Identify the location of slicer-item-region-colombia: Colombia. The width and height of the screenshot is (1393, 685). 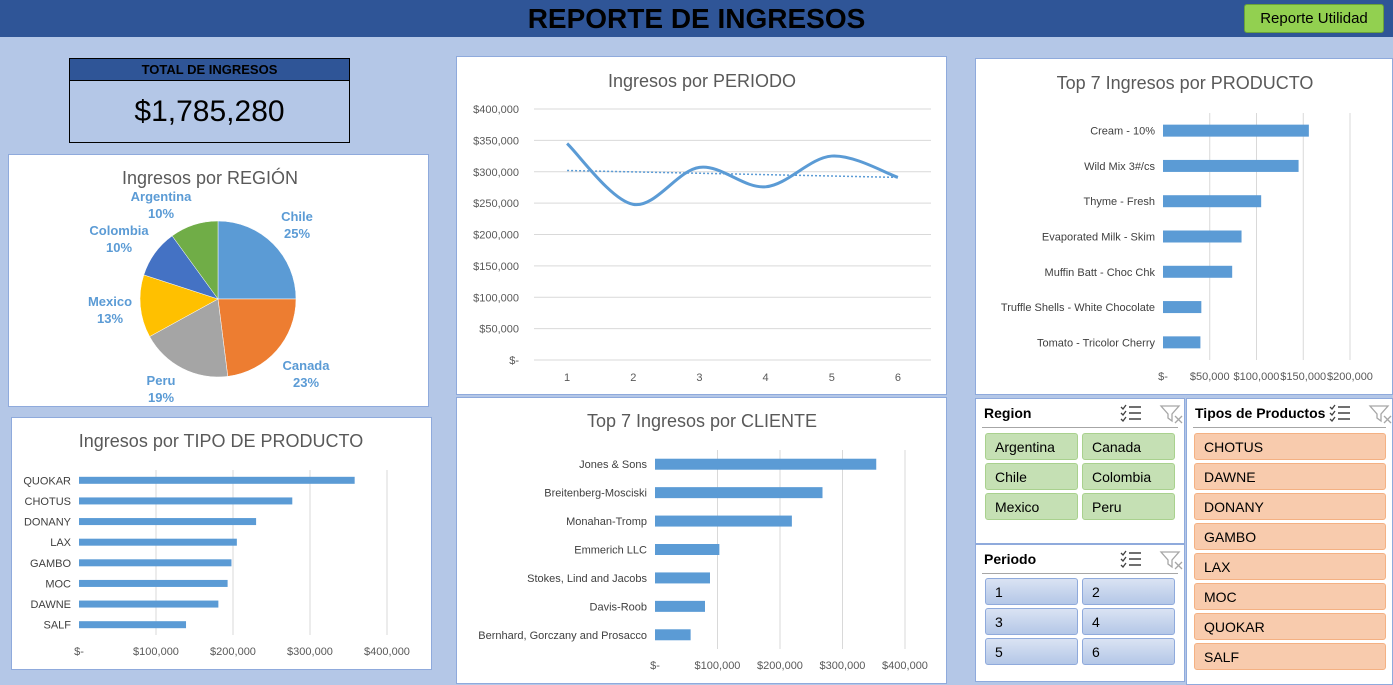
(1128, 476).